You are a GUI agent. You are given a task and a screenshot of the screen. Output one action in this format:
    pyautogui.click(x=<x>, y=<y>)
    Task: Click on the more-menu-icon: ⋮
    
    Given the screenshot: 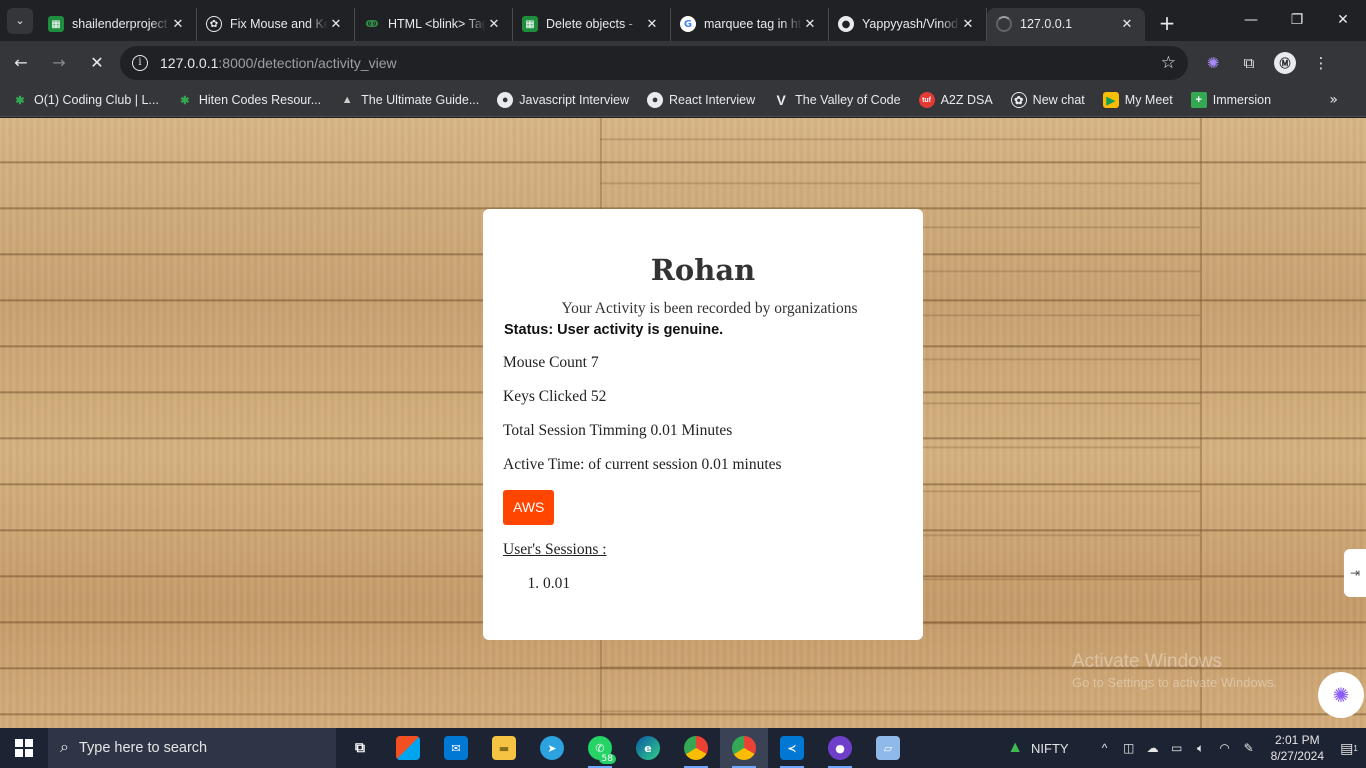 What is the action you would take?
    pyautogui.click(x=1321, y=63)
    